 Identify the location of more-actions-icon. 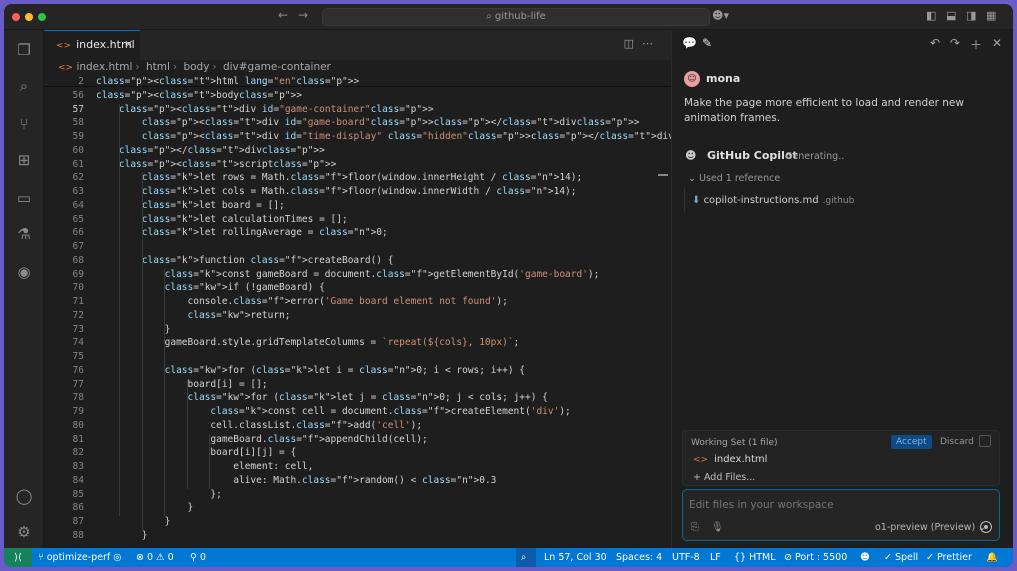
(985, 441).